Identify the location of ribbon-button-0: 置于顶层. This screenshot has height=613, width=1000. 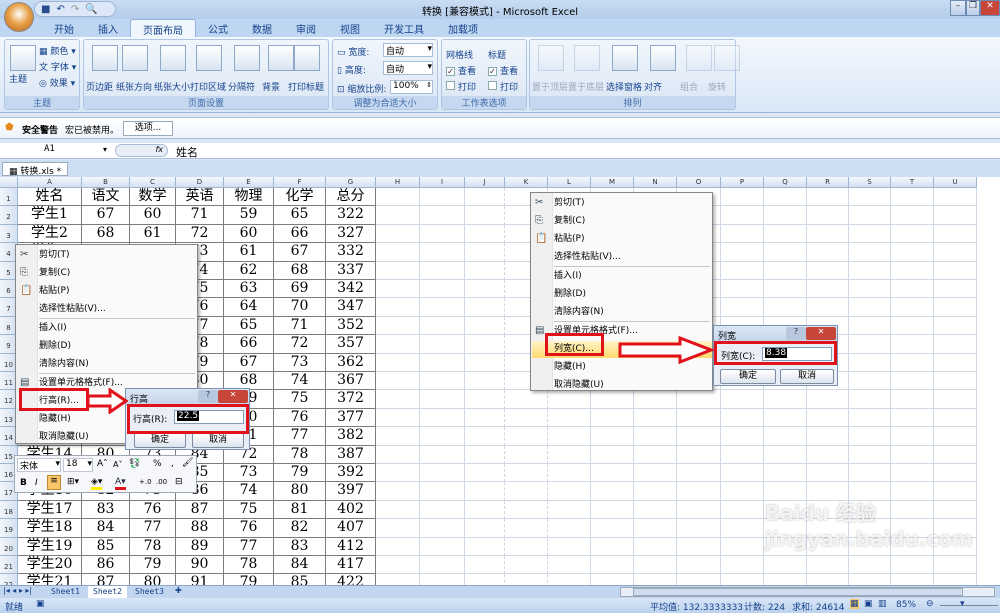
(550, 86).